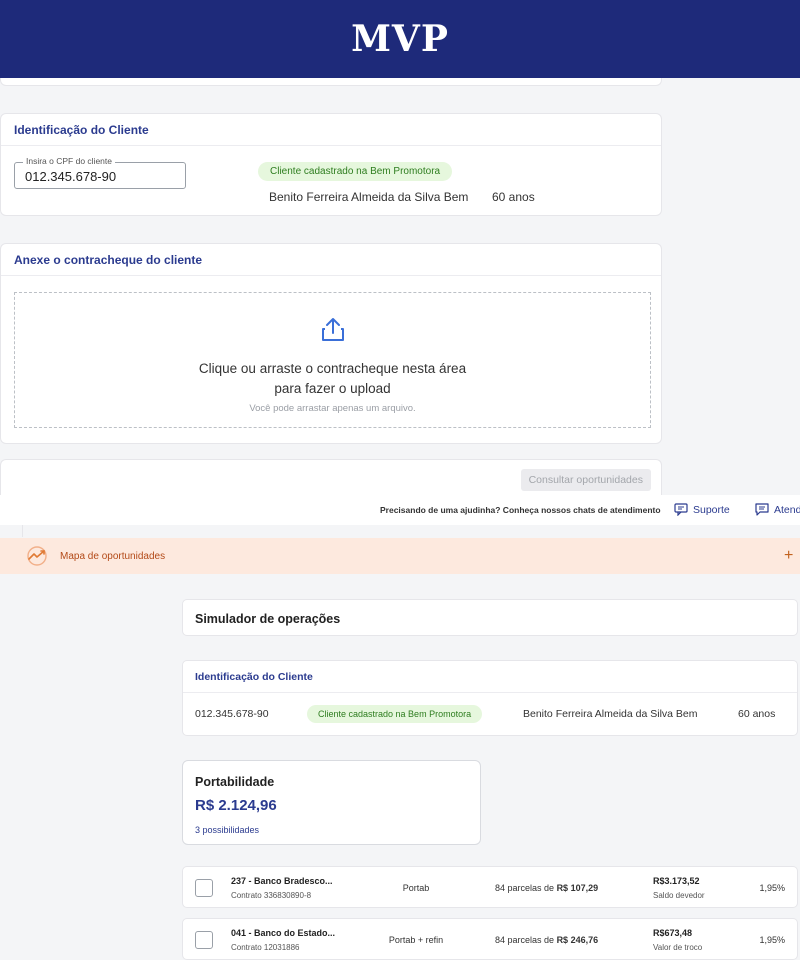 The width and height of the screenshot is (800, 960). Describe the element at coordinates (331, 479) in the screenshot. I see `actions-card: Consultar oportunidades` at that location.